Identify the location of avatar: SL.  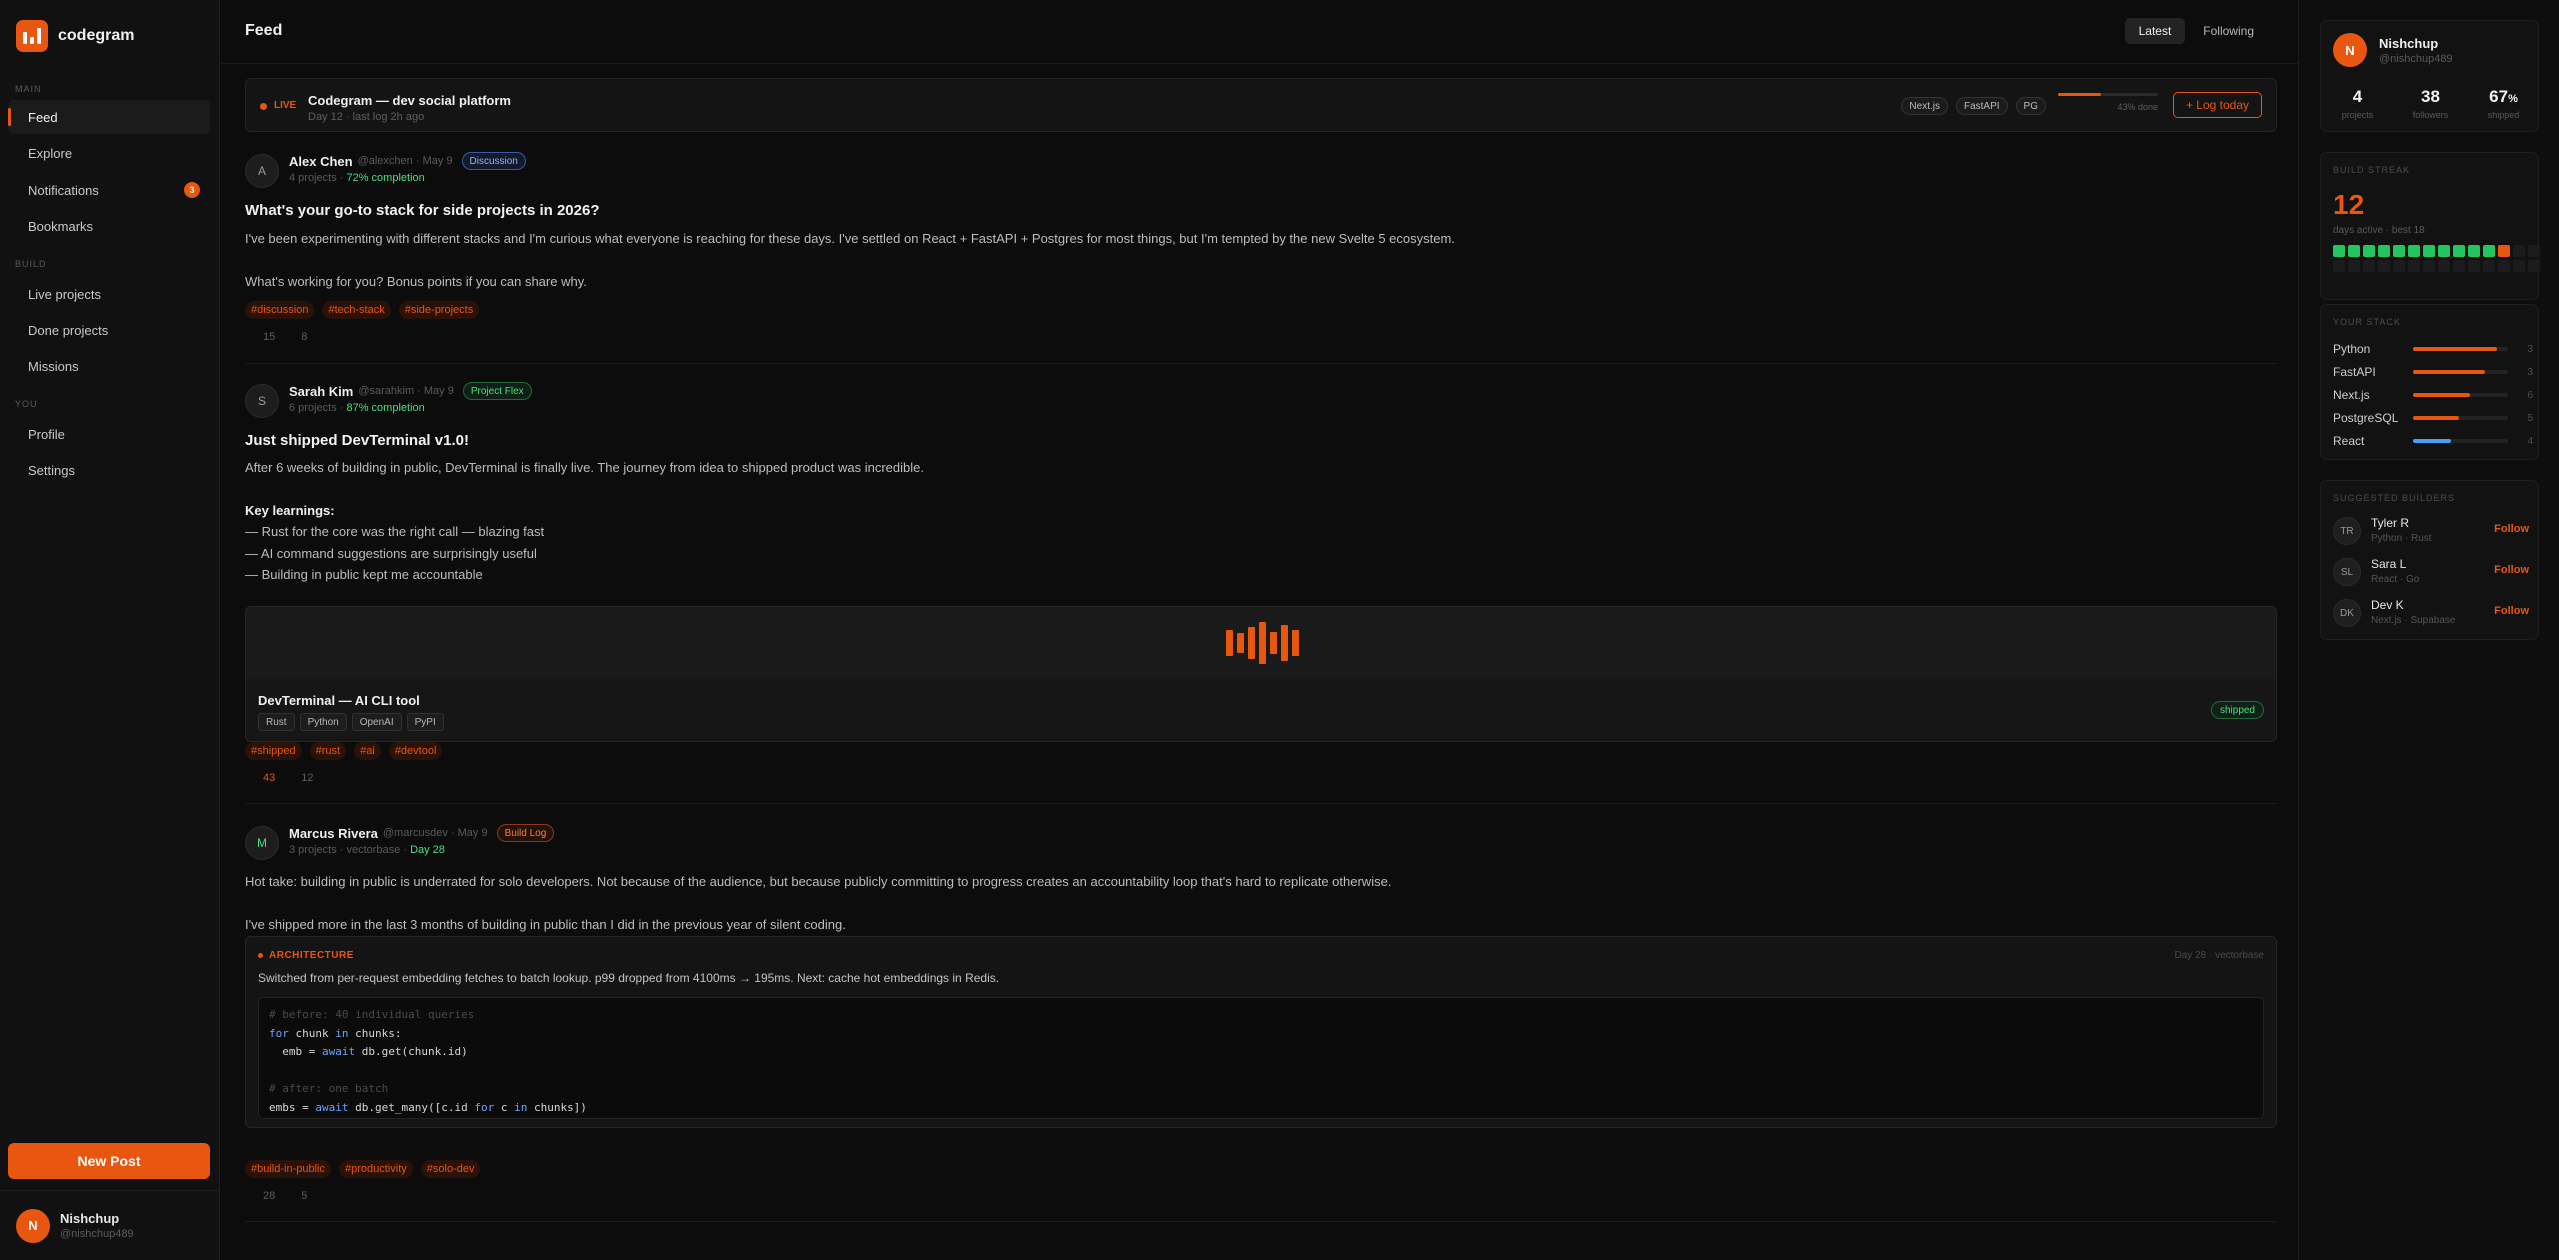
(2347, 572).